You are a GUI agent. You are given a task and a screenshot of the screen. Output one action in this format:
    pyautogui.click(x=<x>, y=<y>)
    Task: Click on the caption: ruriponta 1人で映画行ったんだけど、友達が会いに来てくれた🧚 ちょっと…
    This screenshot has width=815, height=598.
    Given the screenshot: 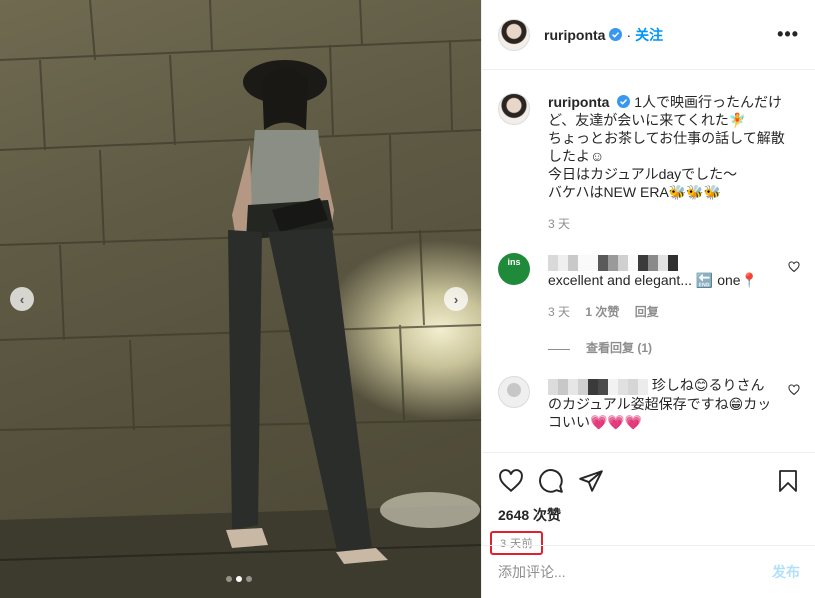 What is the action you would take?
    pyautogui.click(x=649, y=163)
    